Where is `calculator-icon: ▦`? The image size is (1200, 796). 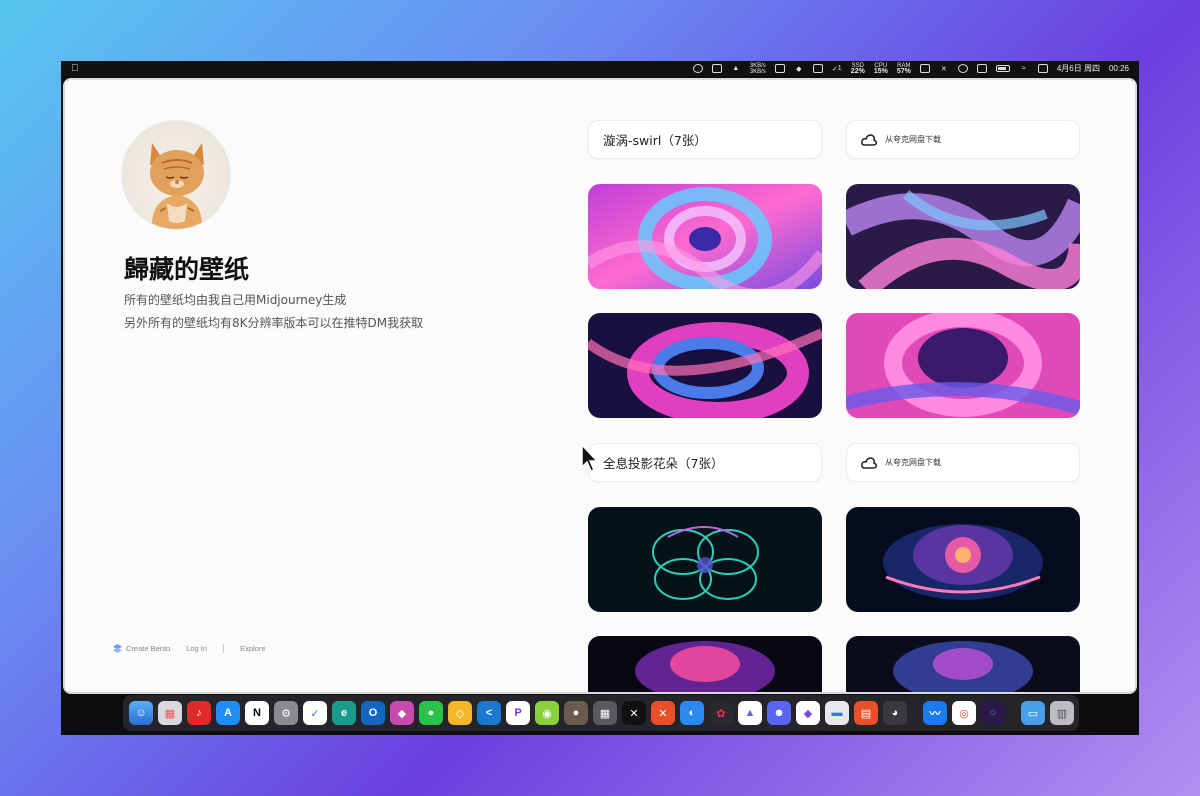 calculator-icon: ▦ is located at coordinates (605, 713).